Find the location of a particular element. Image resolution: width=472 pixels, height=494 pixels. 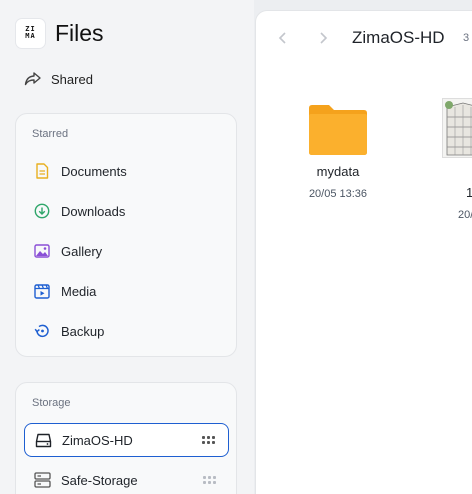

starred-item-gallery: Gallery is located at coordinates (126, 251).